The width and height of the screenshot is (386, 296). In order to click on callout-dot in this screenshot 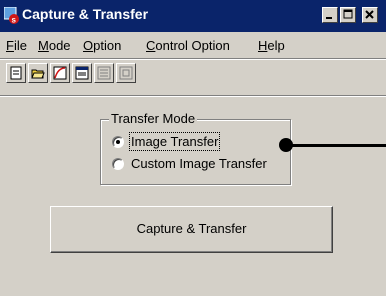, I will do `click(286, 145)`.